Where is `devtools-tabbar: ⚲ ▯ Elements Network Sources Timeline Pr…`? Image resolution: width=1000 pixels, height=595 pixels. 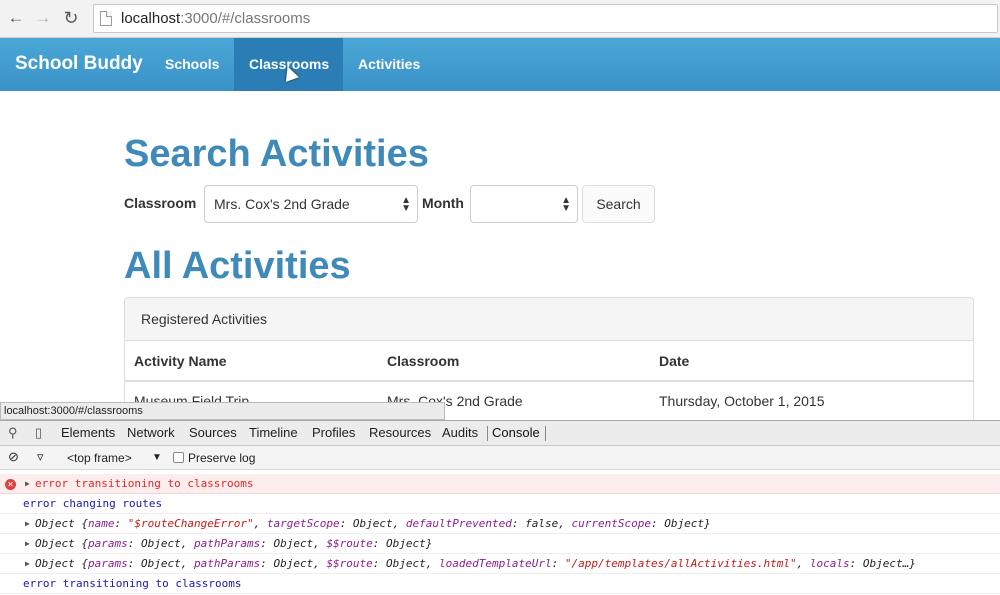
devtools-tabbar: ⚲ ▯ Elements Network Sources Timeline Pr… is located at coordinates (500, 433).